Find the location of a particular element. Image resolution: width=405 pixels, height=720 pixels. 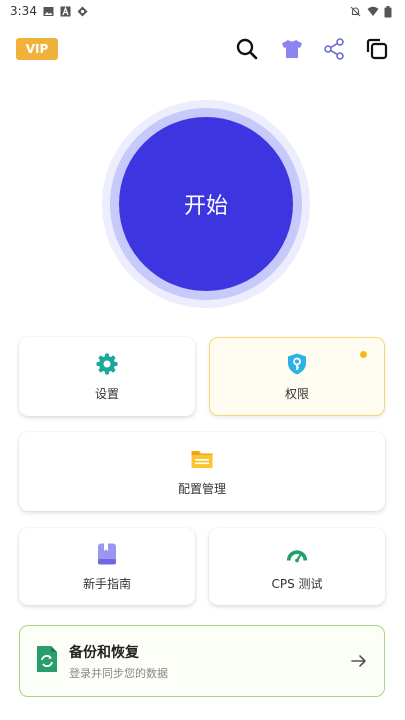

battery-icon is located at coordinates (389, 11).